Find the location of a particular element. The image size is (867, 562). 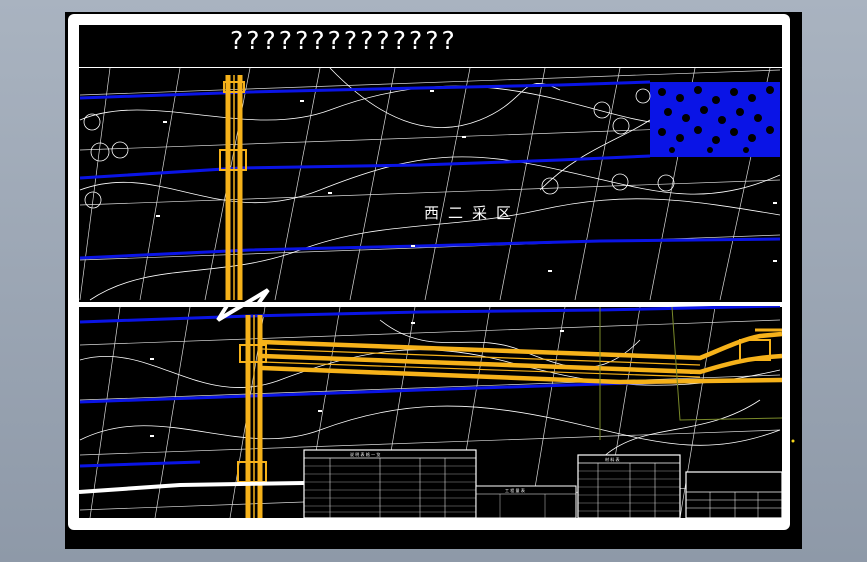

table-left-header: 说 明 表 格 一 览 is located at coordinates (365, 454).